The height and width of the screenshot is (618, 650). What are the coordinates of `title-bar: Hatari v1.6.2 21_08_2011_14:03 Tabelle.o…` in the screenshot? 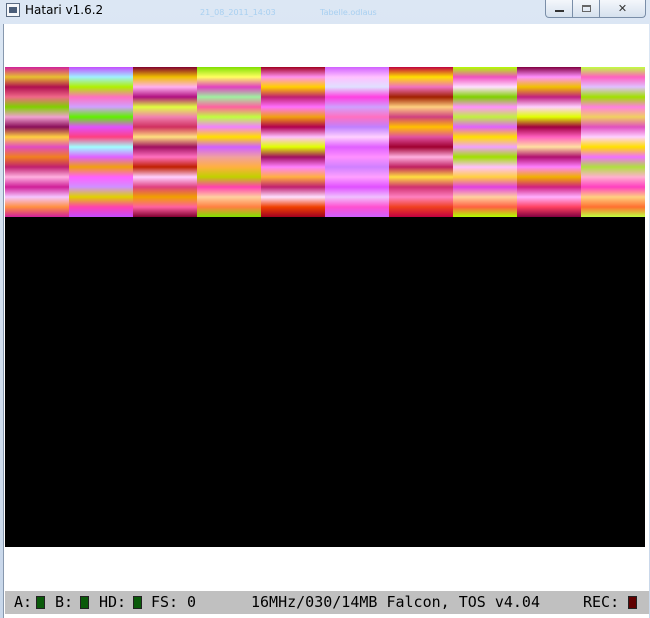 It's located at (325, 11).